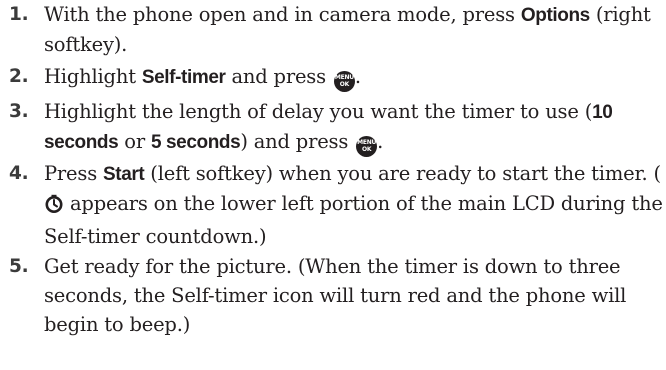 This screenshot has height=370, width=666. I want to click on step-text: Press, so click(73, 173).